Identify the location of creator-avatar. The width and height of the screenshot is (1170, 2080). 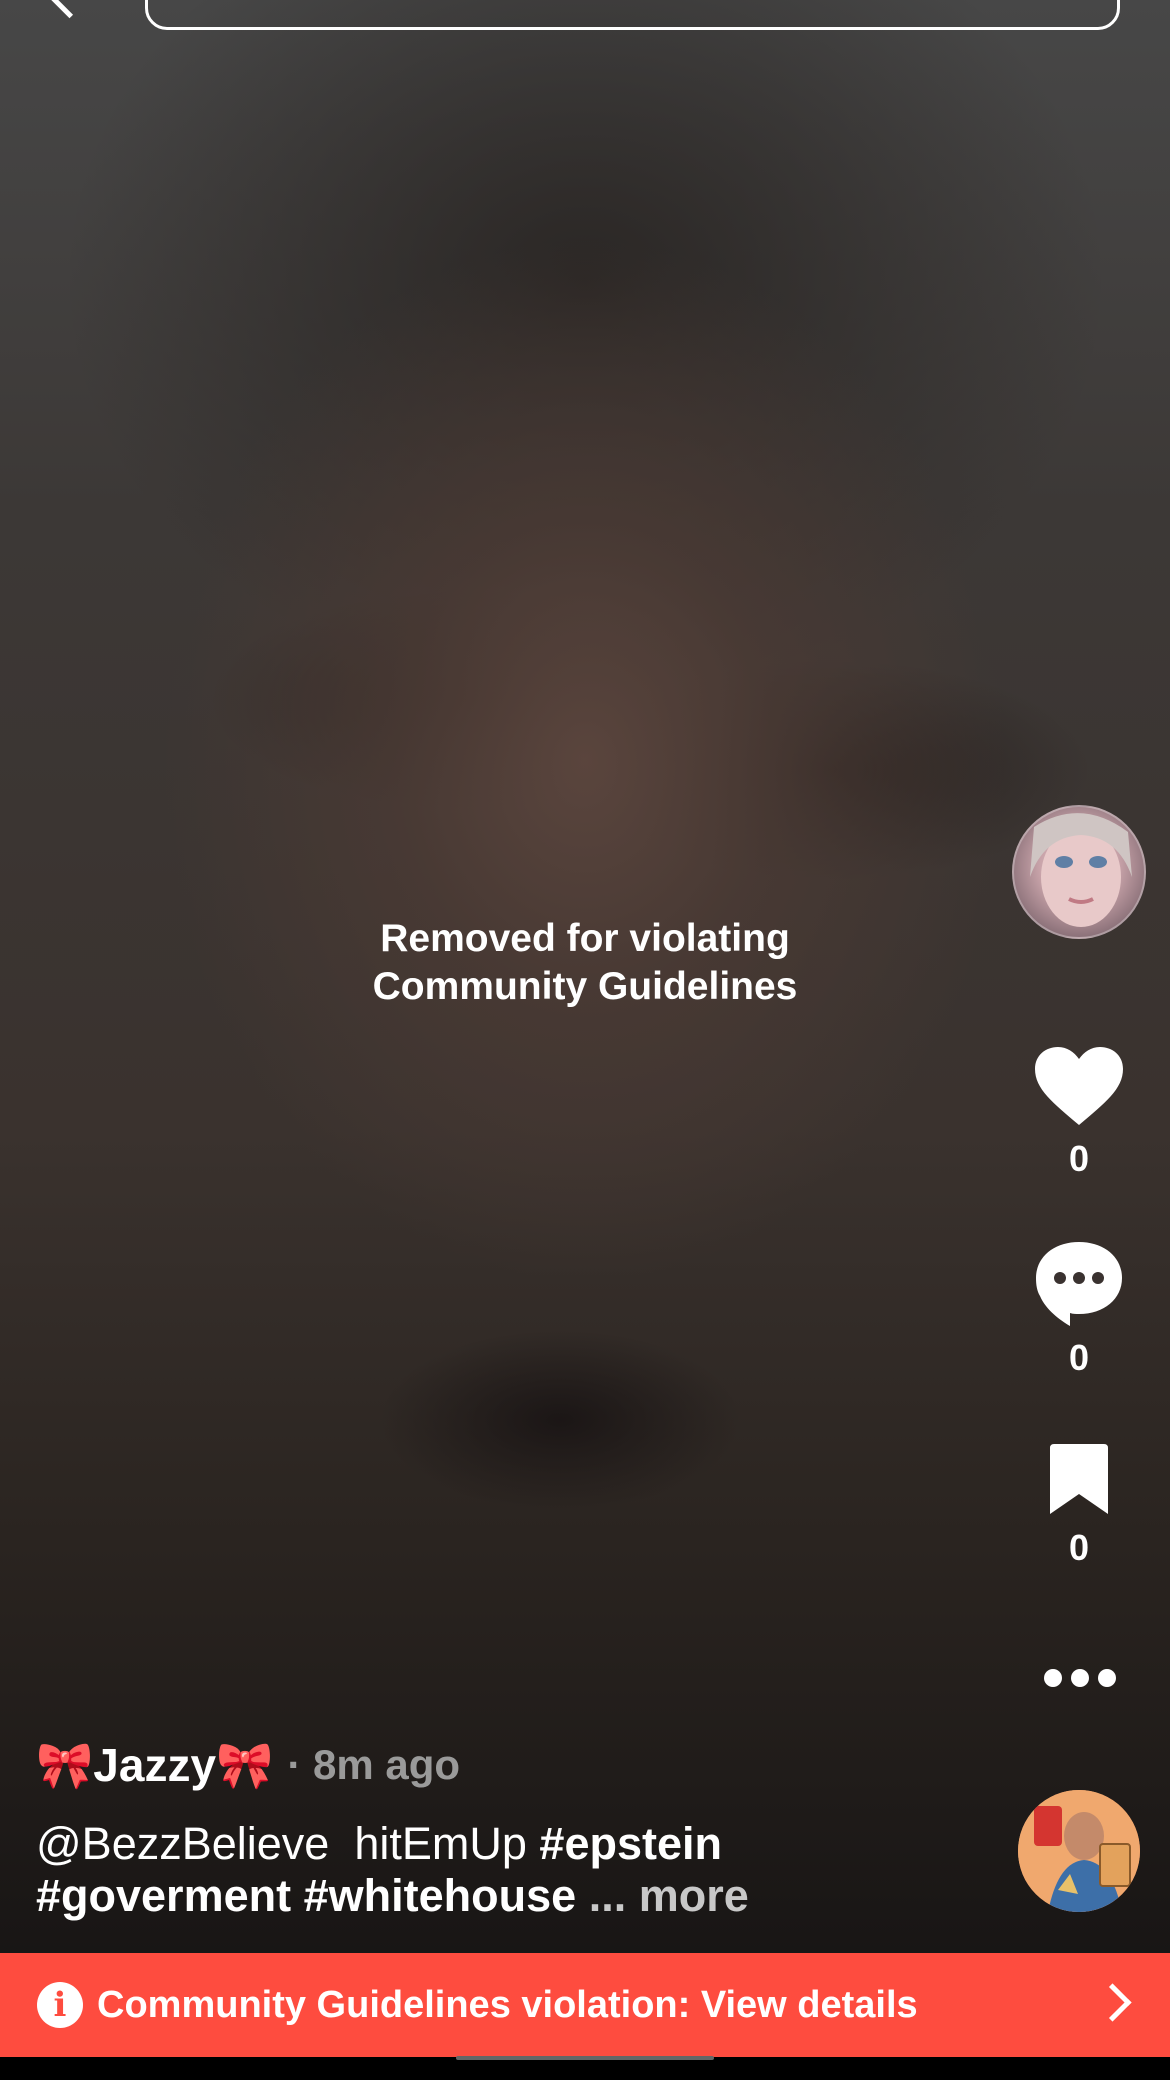
(1079, 872).